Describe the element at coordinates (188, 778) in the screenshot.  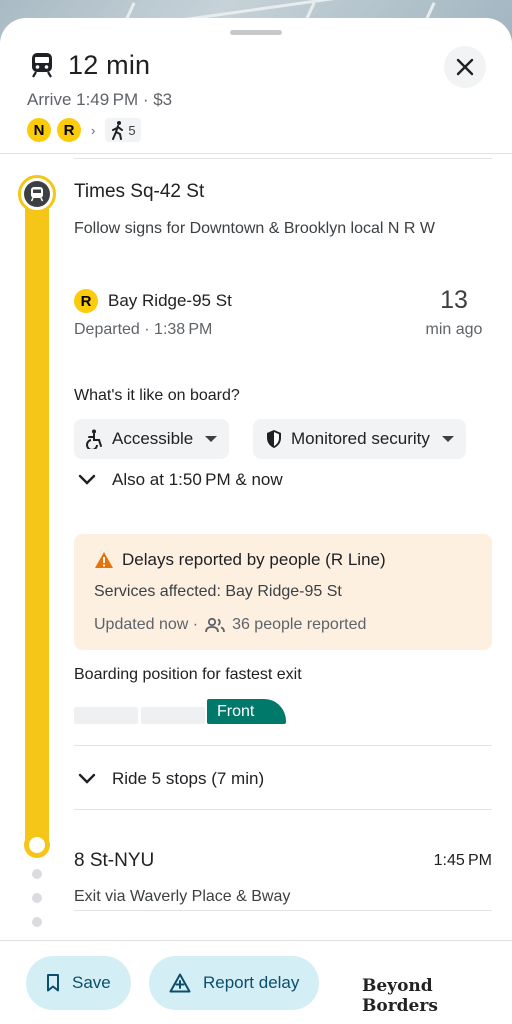
I see `ride-stops-label: Ride 5 stops (7 min)` at that location.